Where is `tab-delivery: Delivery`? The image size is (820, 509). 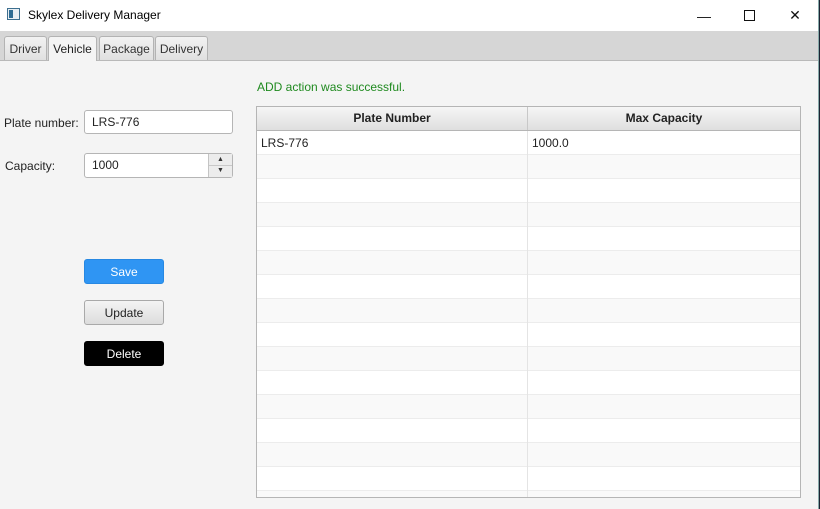 tab-delivery: Delivery is located at coordinates (181, 48).